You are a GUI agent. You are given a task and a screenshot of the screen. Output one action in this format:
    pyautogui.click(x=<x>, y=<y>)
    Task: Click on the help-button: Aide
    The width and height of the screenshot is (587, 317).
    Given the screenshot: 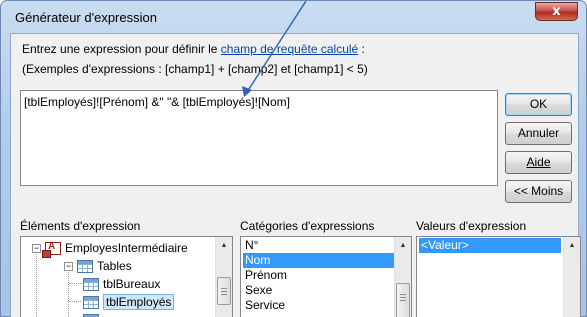 What is the action you would take?
    pyautogui.click(x=538, y=162)
    